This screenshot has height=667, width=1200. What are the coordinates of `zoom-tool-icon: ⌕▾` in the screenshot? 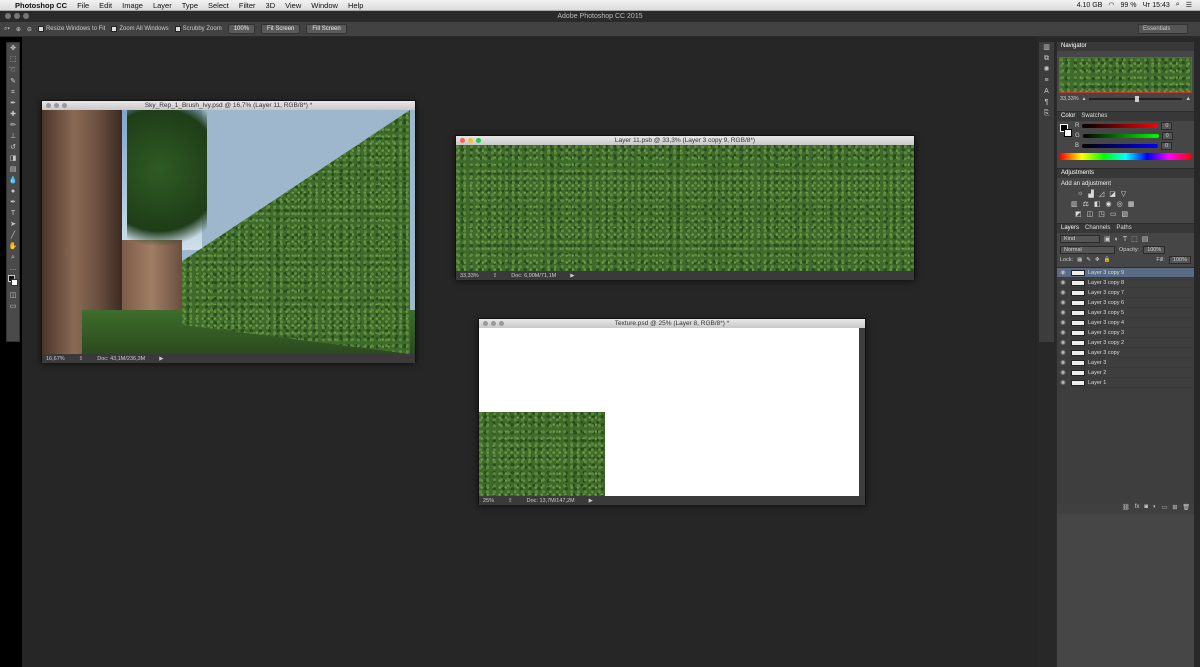 It's located at (7, 29).